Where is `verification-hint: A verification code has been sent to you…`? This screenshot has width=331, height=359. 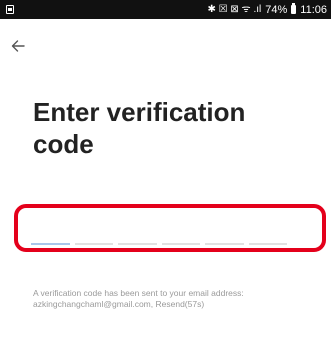 verification-hint: A verification code has been sent to you… is located at coordinates (178, 299).